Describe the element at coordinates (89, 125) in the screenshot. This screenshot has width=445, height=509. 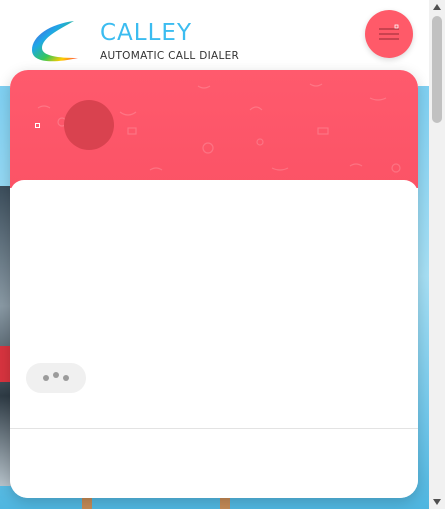
I see `agent-avatar` at that location.